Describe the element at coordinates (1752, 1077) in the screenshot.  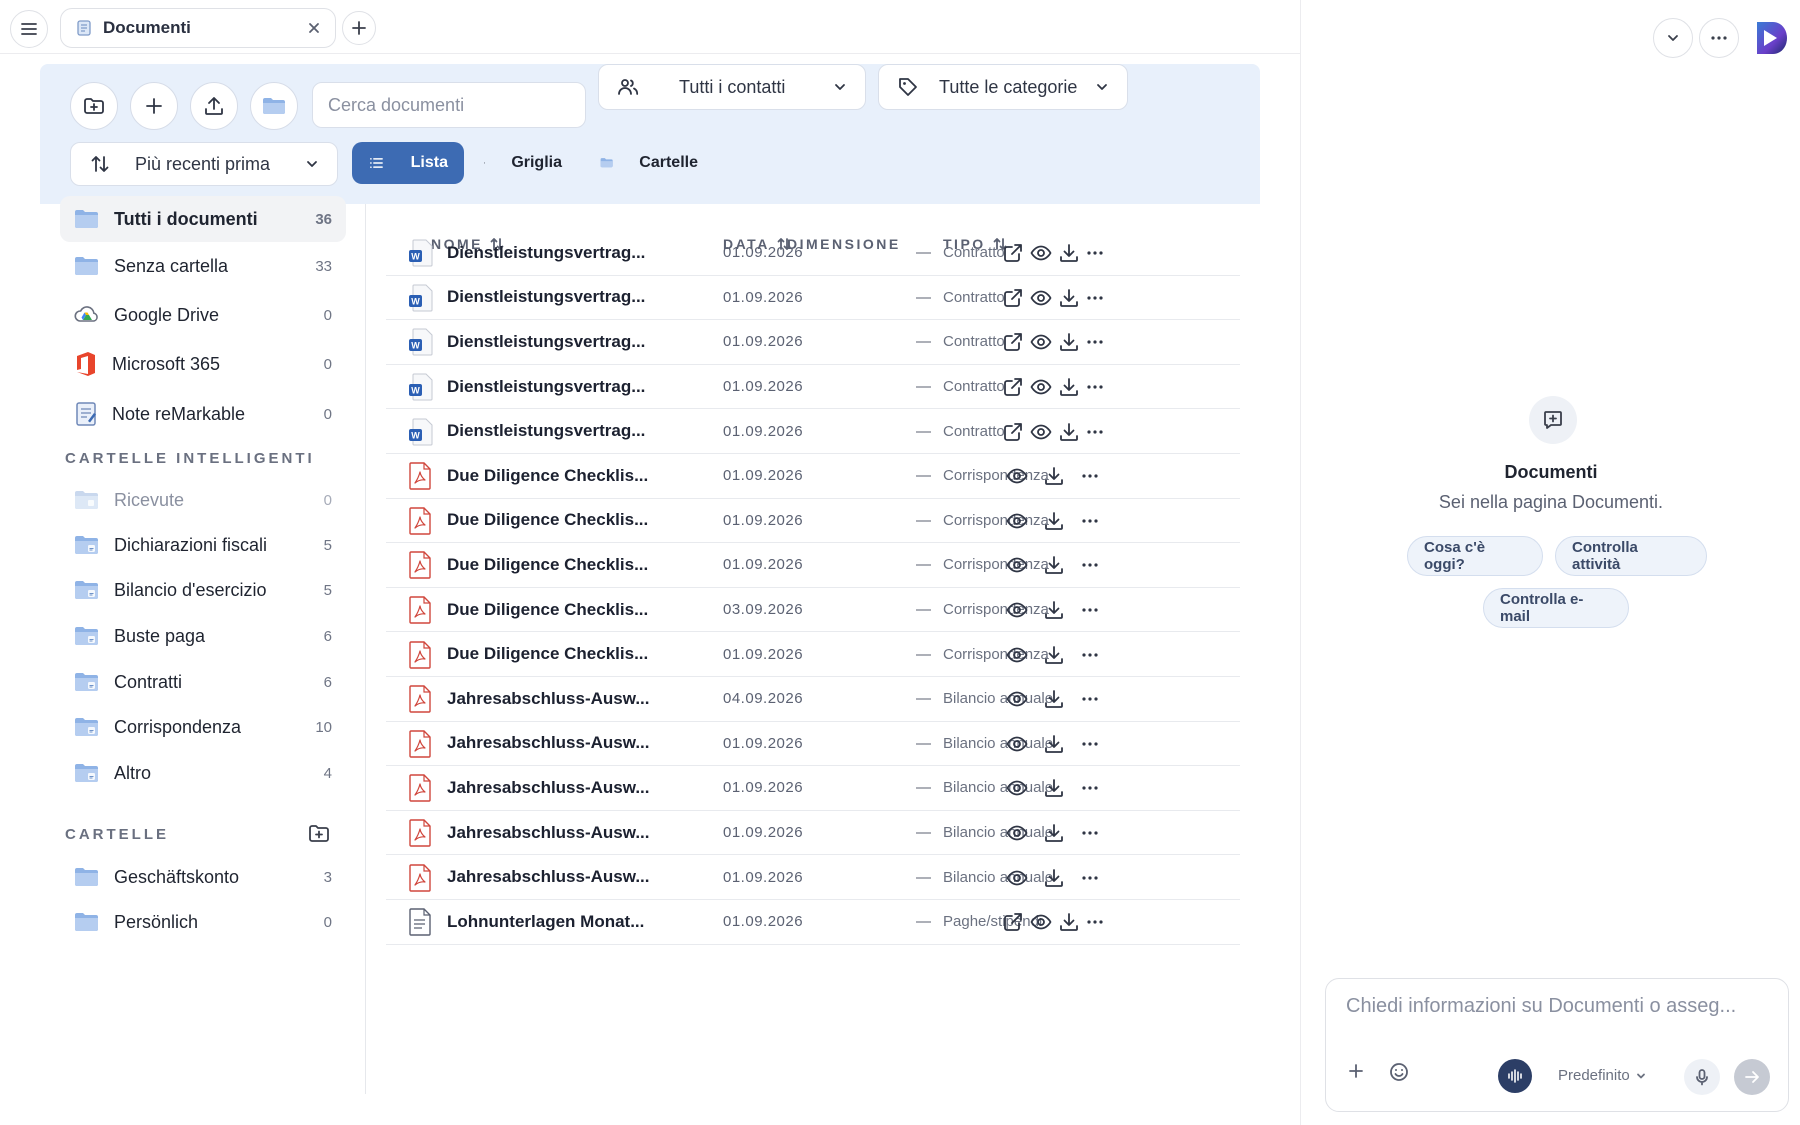
I see `send-button` at that location.